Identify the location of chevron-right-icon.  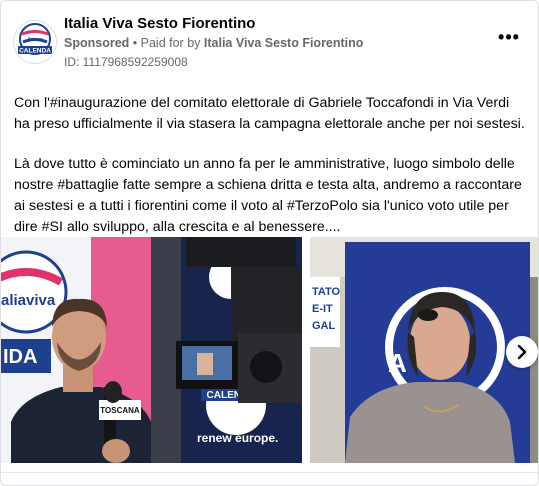
(522, 352).